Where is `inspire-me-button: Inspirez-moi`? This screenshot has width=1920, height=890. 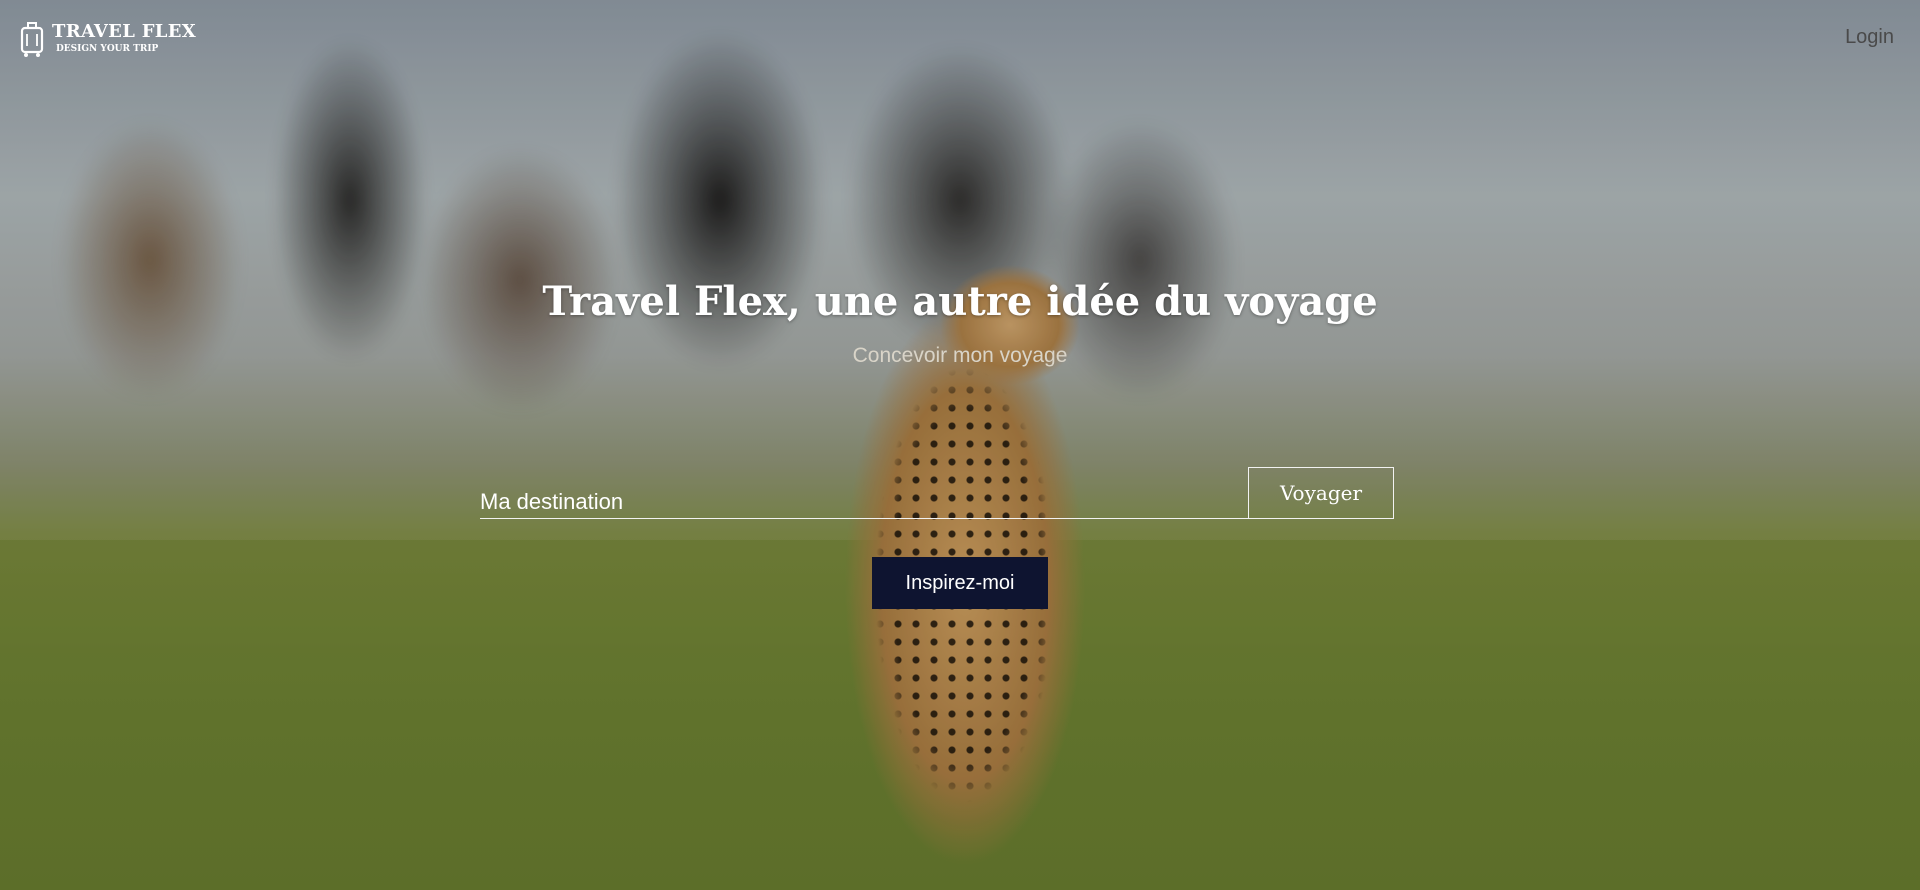
inspire-me-button: Inspirez-moi is located at coordinates (960, 583).